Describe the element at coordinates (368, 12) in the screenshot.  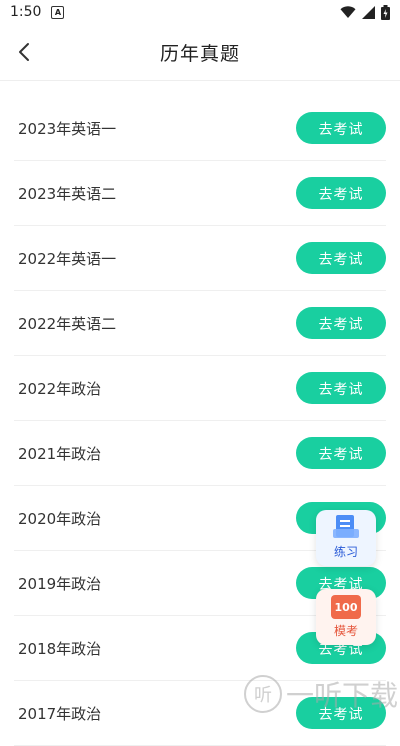
I see `signal-icon` at that location.